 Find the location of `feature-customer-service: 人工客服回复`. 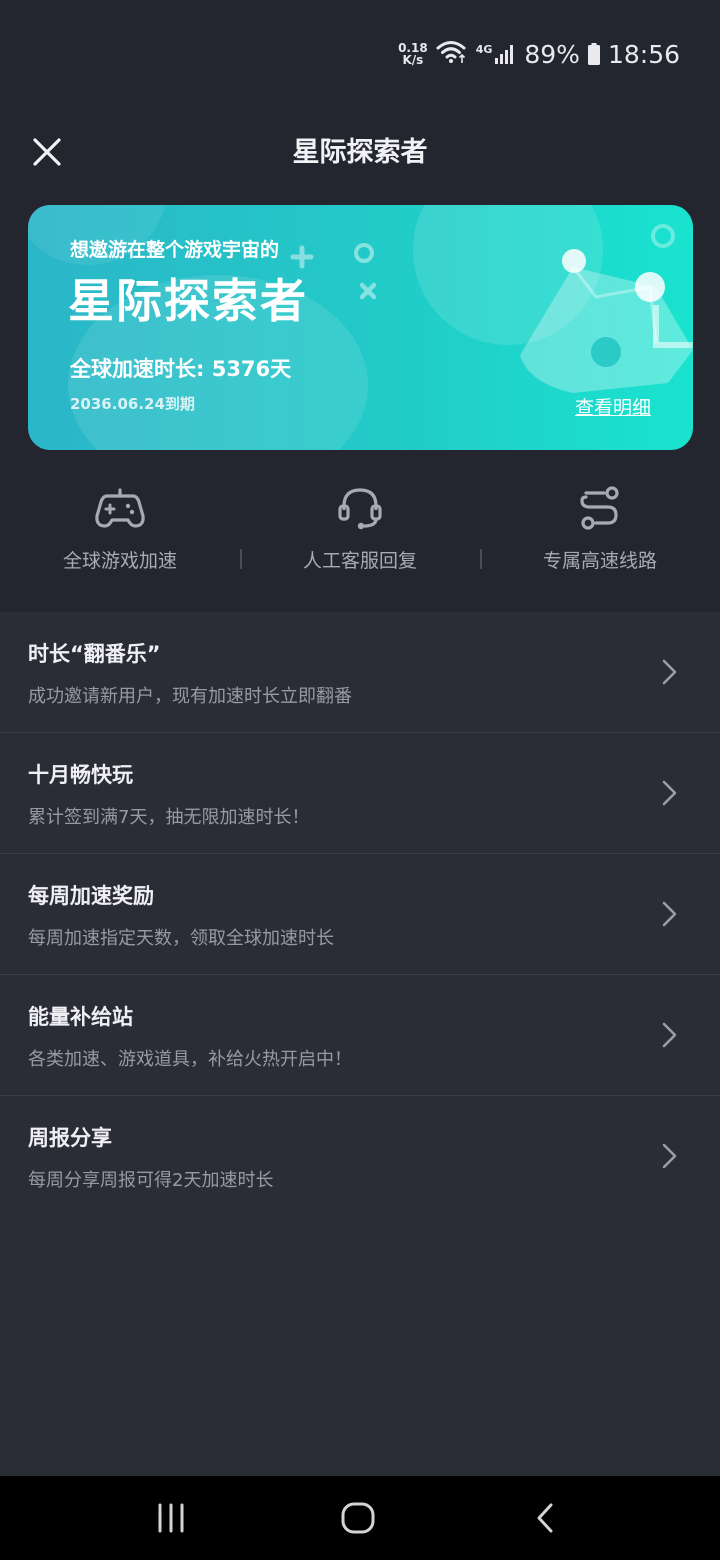

feature-customer-service: 人工客服回复 is located at coordinates (360, 530).